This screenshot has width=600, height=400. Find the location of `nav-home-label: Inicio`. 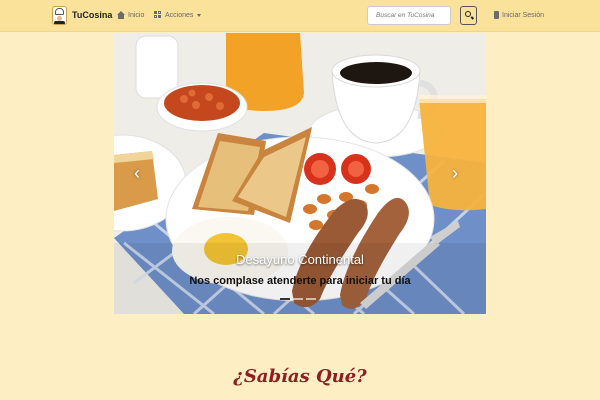

nav-home-label: Inicio is located at coordinates (136, 15).